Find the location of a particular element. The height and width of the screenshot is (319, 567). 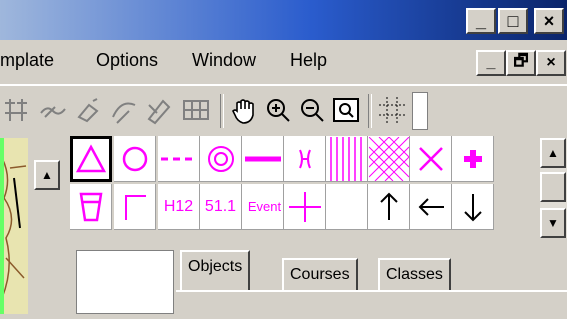

restore-icon: 🗗 is located at coordinates (521, 61).